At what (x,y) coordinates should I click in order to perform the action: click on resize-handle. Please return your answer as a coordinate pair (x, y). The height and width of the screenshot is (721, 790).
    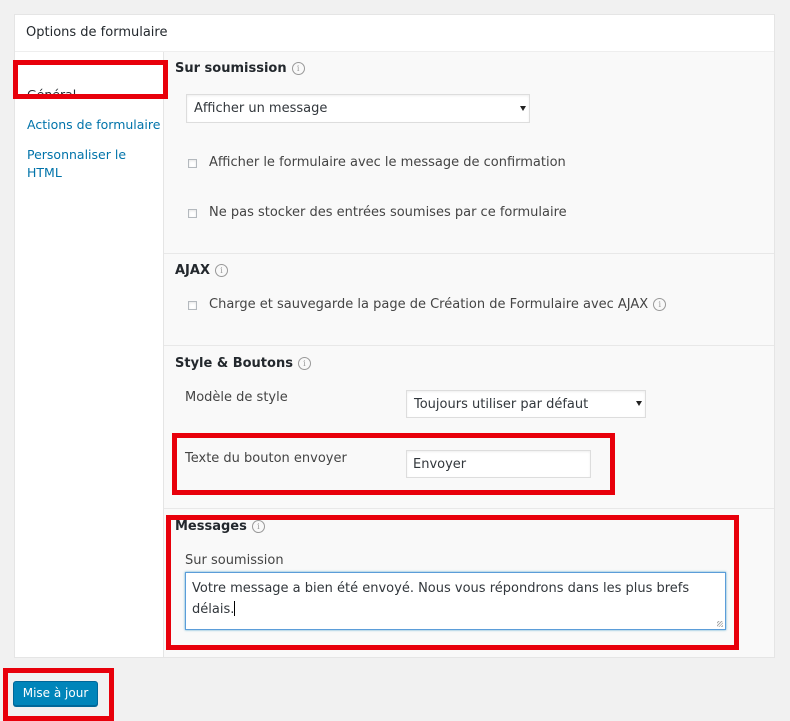
    Looking at the image, I should click on (720, 624).